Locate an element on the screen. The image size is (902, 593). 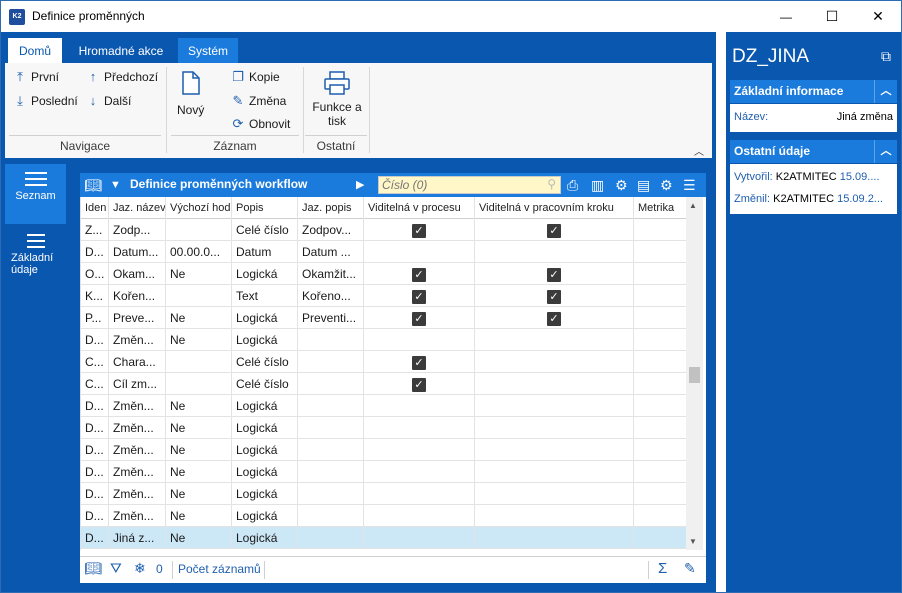
table-row: P... Preve... Ne Logická Preventi... ✓ ✓ is located at coordinates (384, 318).